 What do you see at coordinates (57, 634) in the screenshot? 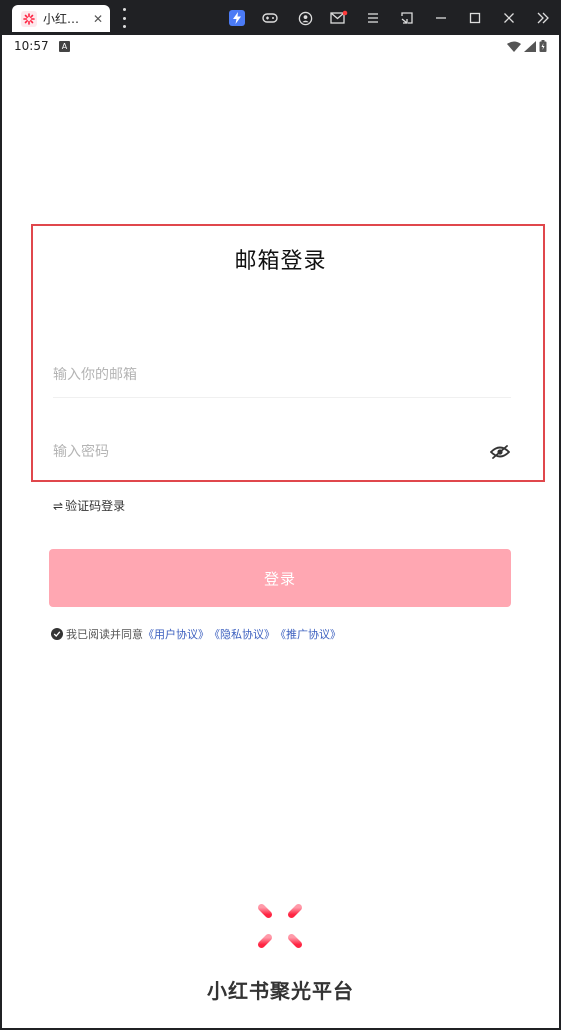
I see `agreement-checkbox` at bounding box center [57, 634].